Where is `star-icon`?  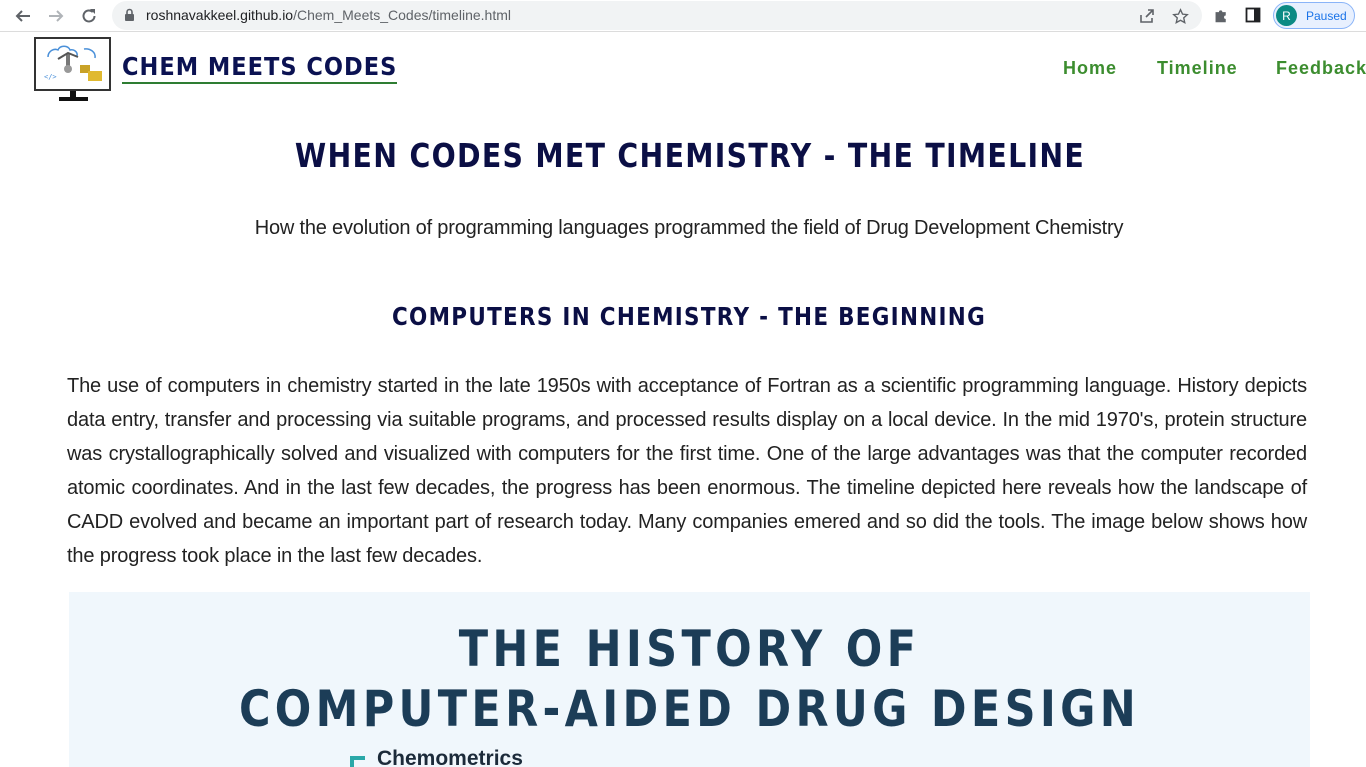 star-icon is located at coordinates (1180, 15).